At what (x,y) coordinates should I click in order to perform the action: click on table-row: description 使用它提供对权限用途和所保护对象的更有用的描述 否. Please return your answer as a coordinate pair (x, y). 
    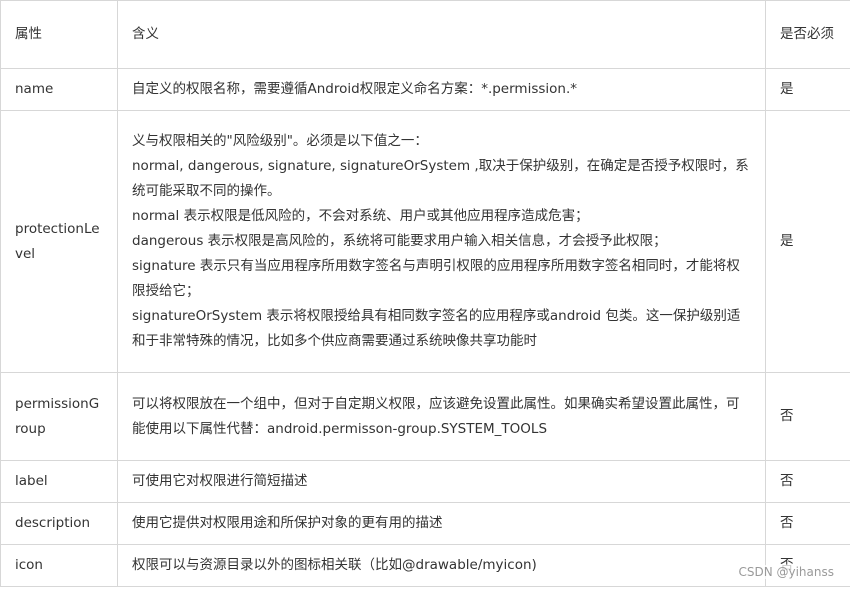
    Looking at the image, I should click on (425, 523).